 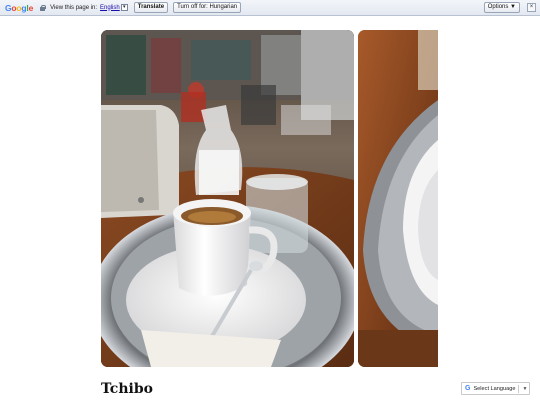 What do you see at coordinates (531, 7) in the screenshot?
I see `close-icon: ×` at bounding box center [531, 7].